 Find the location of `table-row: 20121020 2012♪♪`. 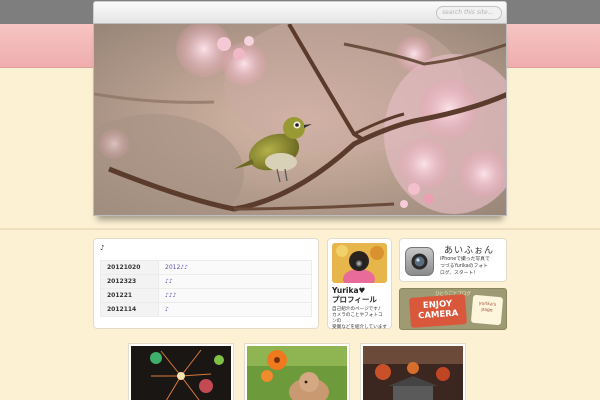

table-row: 20121020 2012♪♪ is located at coordinates (206, 267).